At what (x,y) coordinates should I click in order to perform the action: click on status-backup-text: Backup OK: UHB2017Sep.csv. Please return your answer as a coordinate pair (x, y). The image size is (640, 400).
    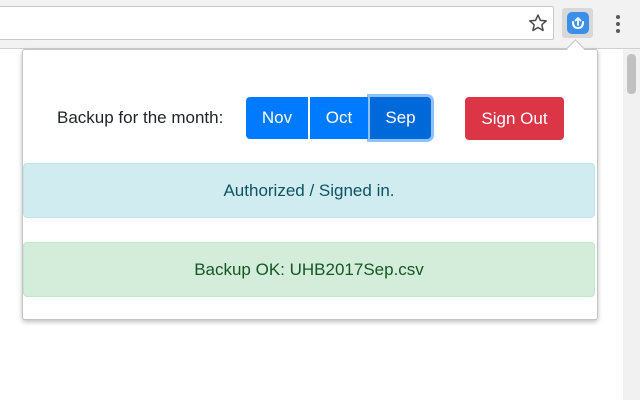
    Looking at the image, I should click on (309, 269).